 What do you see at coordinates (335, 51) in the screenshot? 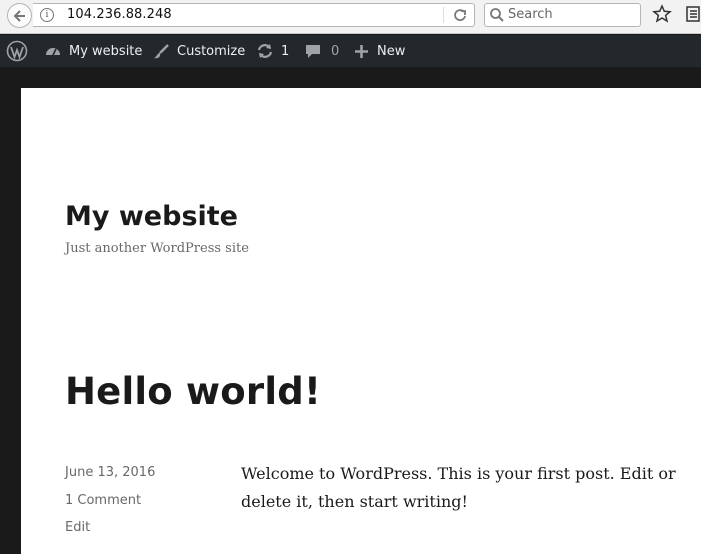
I see `comments-count: 0` at bounding box center [335, 51].